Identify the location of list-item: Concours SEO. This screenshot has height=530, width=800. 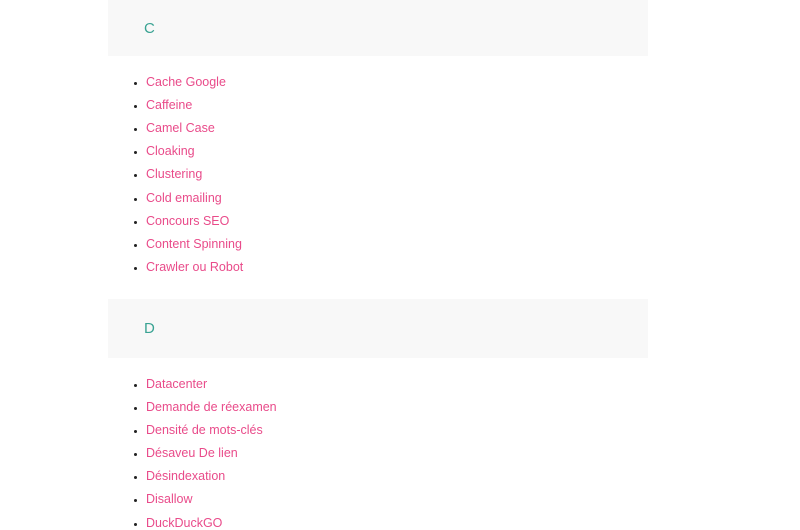
(397, 221).